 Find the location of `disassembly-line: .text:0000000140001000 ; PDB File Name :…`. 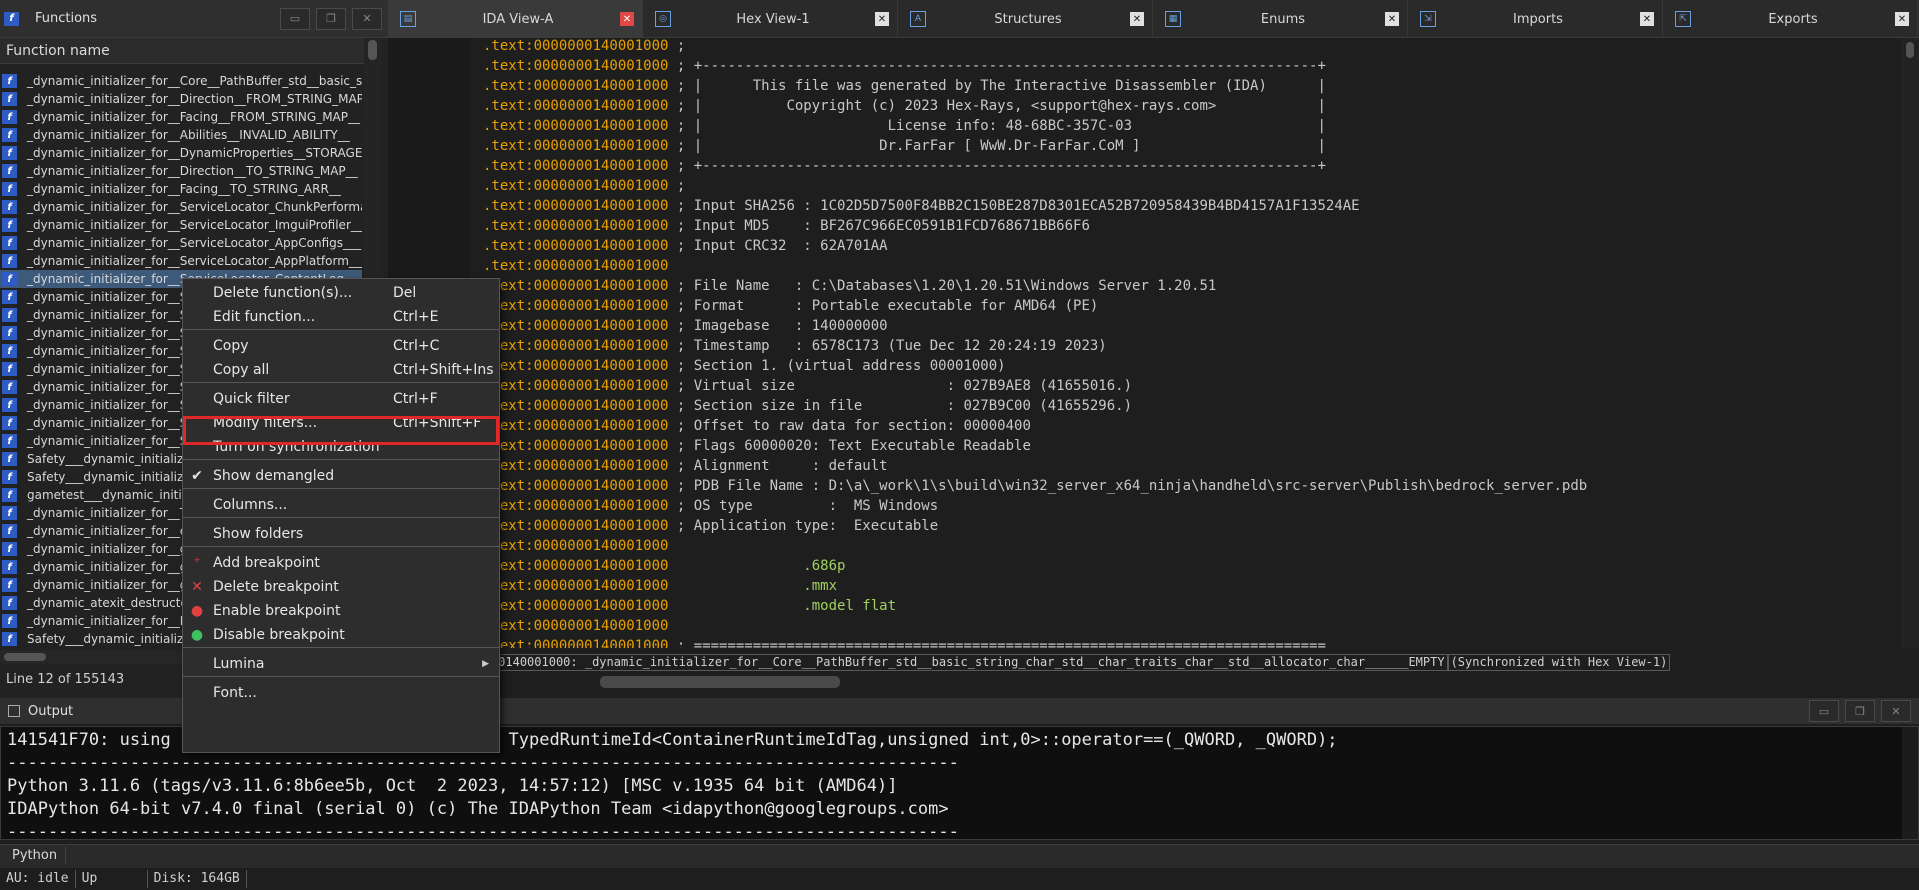

disassembly-line: .text:0000000140001000 ; PDB File Name :… is located at coordinates (1035, 486).